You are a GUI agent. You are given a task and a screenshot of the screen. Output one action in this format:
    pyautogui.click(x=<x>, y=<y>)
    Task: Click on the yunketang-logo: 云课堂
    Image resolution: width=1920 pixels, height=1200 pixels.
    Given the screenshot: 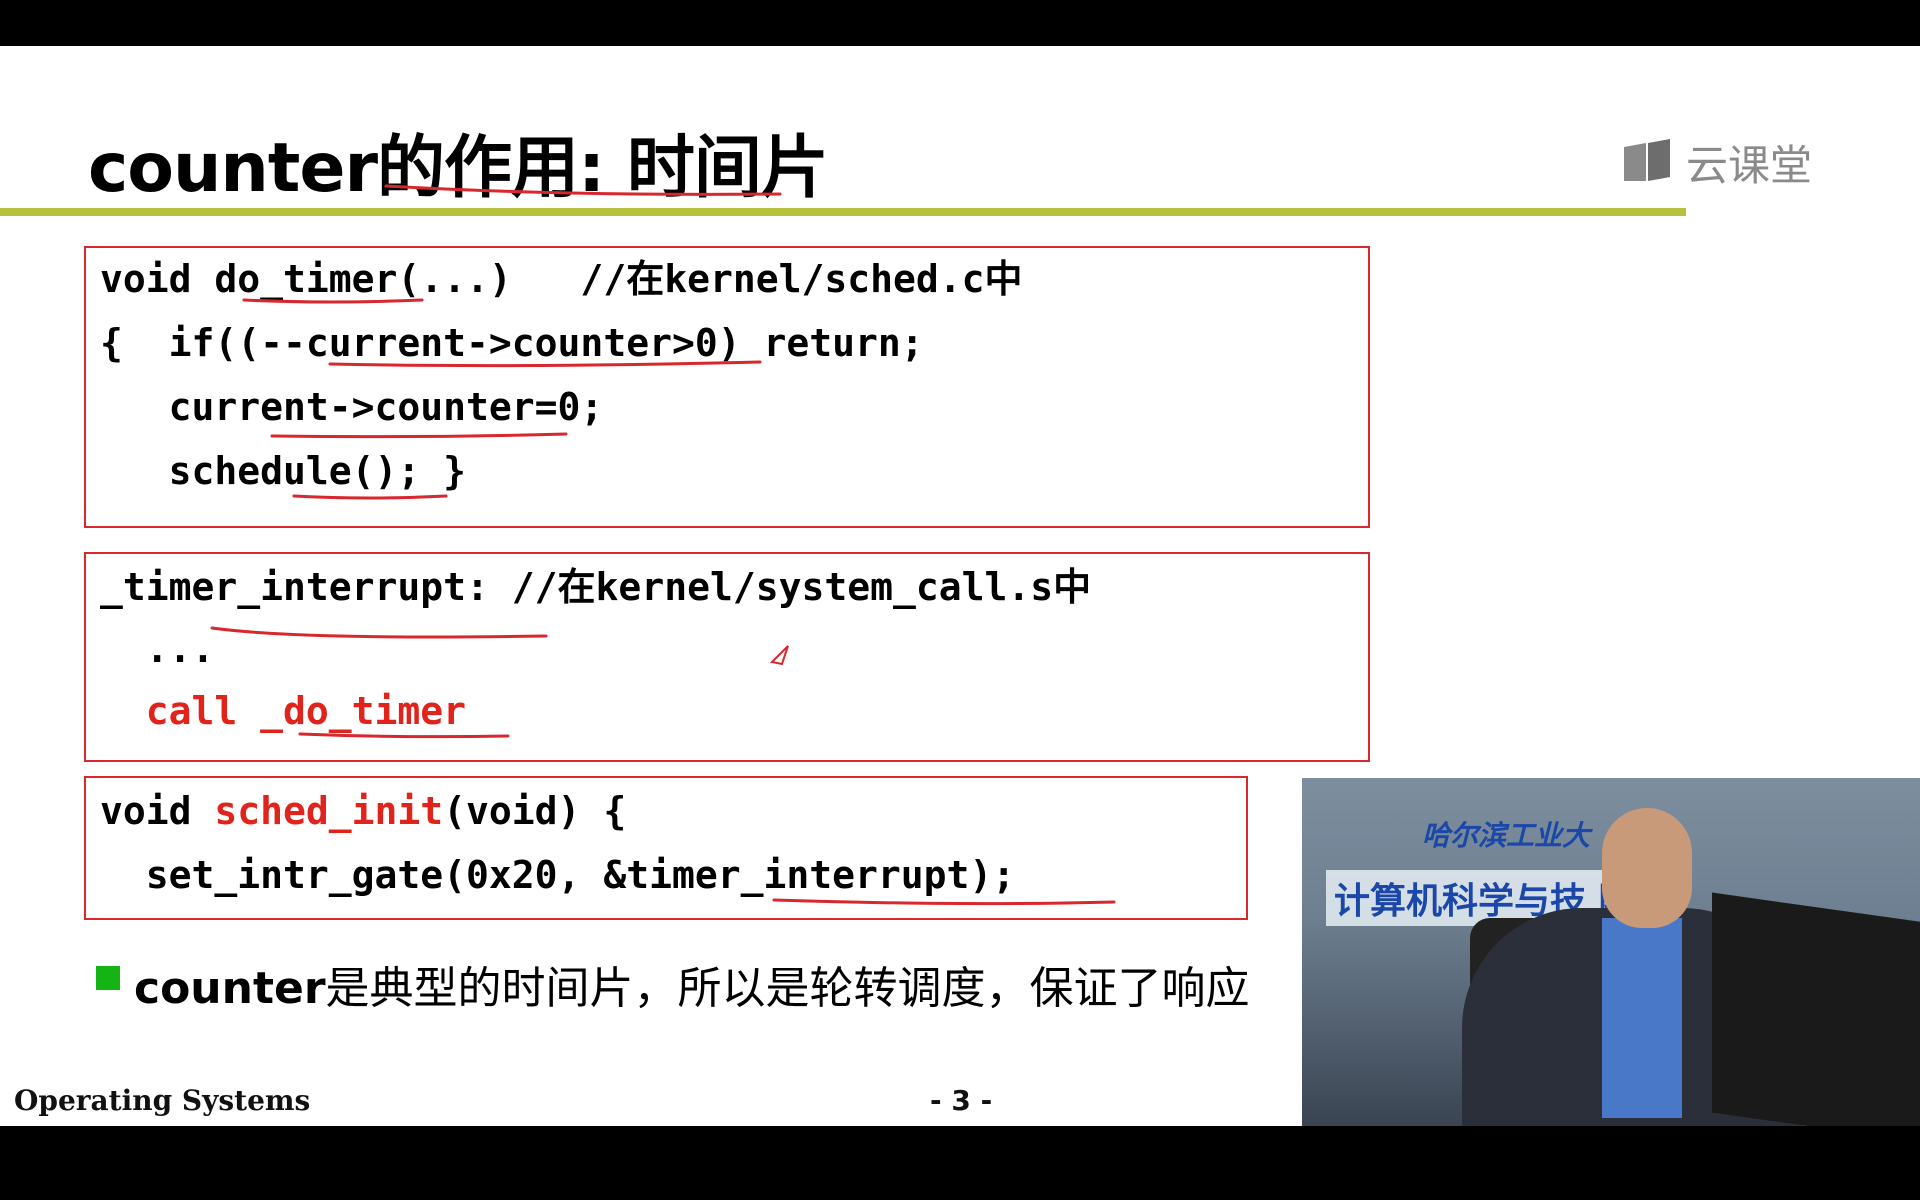 What is the action you would take?
    pyautogui.click(x=1717, y=162)
    